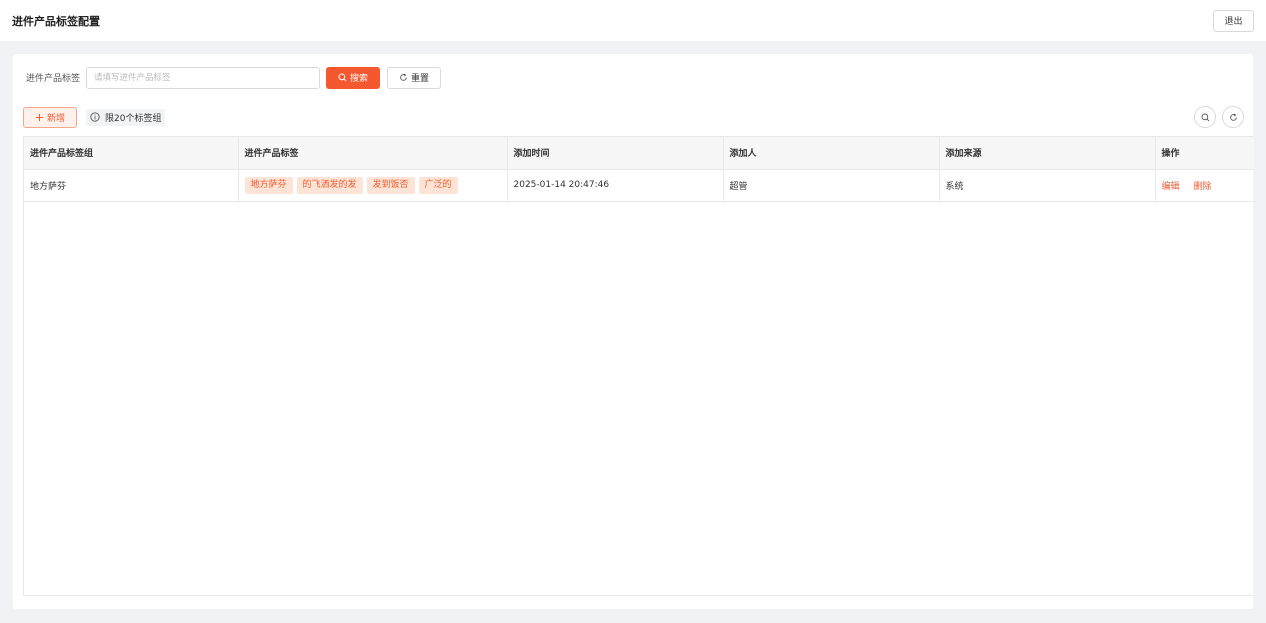  What do you see at coordinates (831, 153) in the screenshot?
I see `column-header-creator: 添加人` at bounding box center [831, 153].